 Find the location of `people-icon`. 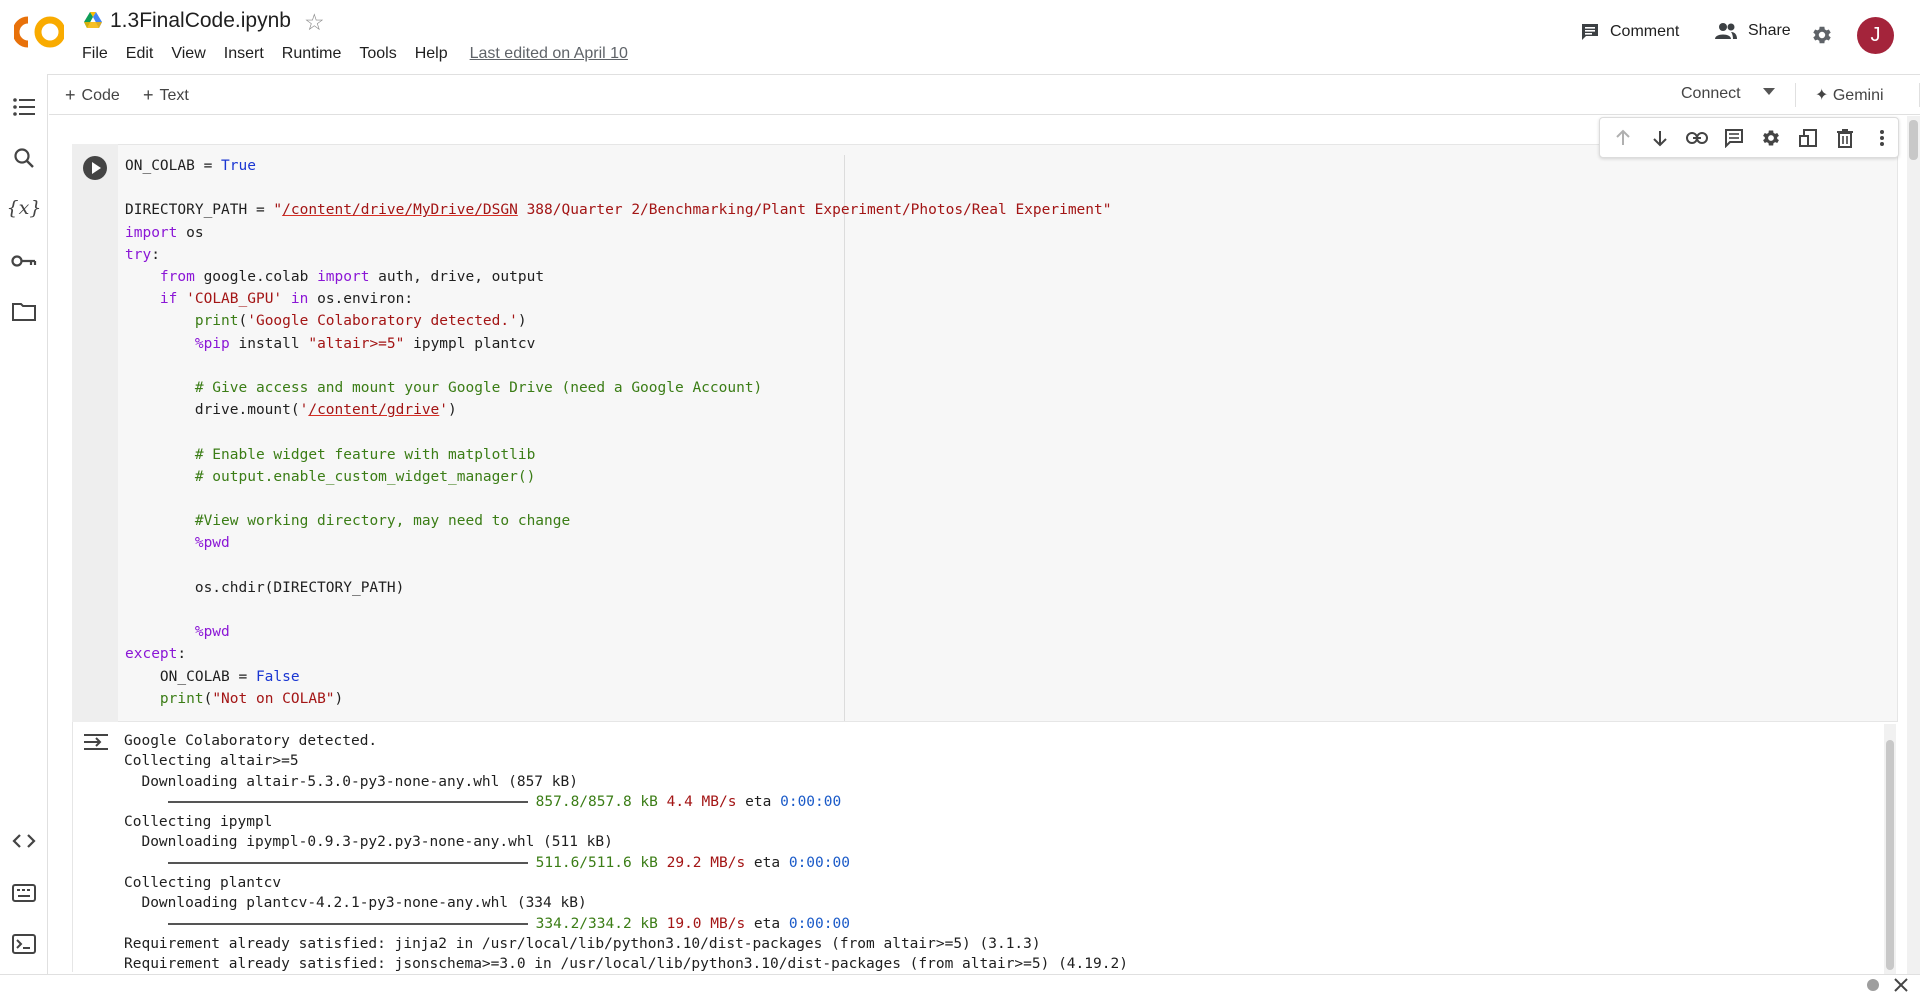

people-icon is located at coordinates (1726, 31).